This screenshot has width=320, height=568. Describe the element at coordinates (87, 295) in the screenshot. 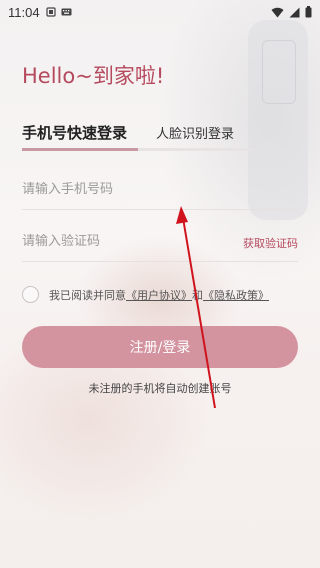

I see `agreement-prefix: 我已阅读并同意` at that location.